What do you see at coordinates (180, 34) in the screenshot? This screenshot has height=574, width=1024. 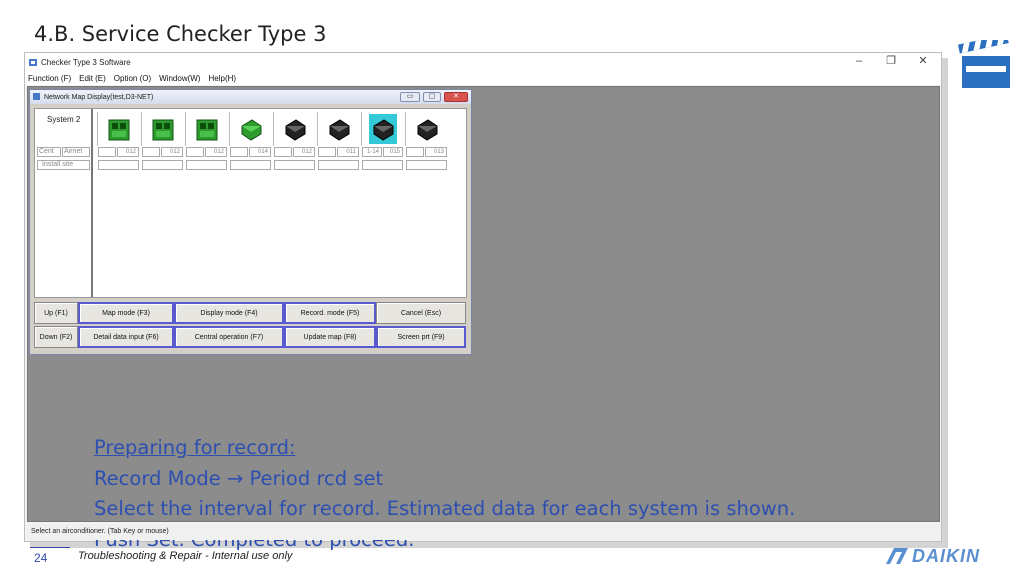 I see `slide-title: 4.B. Service Checker Type 3` at bounding box center [180, 34].